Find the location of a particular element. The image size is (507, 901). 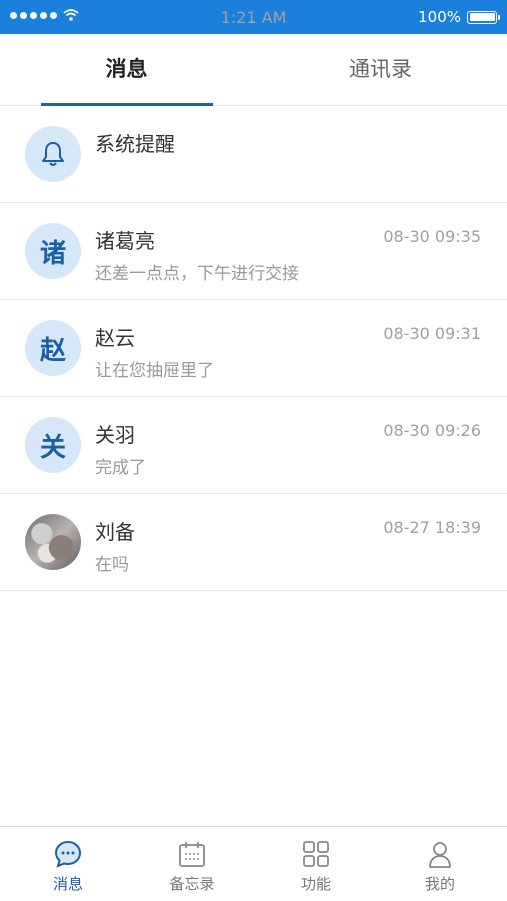

tab-messages: 消息 is located at coordinates (126, 70).